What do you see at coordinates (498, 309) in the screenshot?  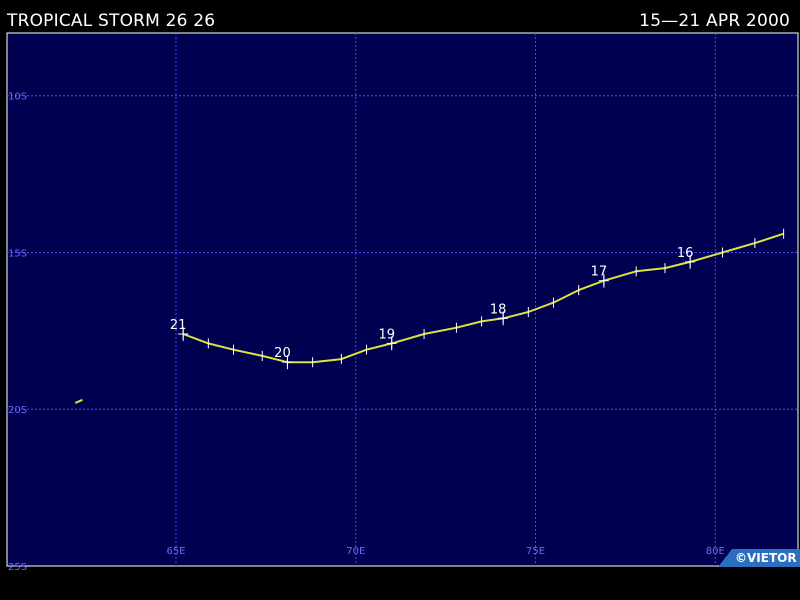 I see `day-label: 18` at bounding box center [498, 309].